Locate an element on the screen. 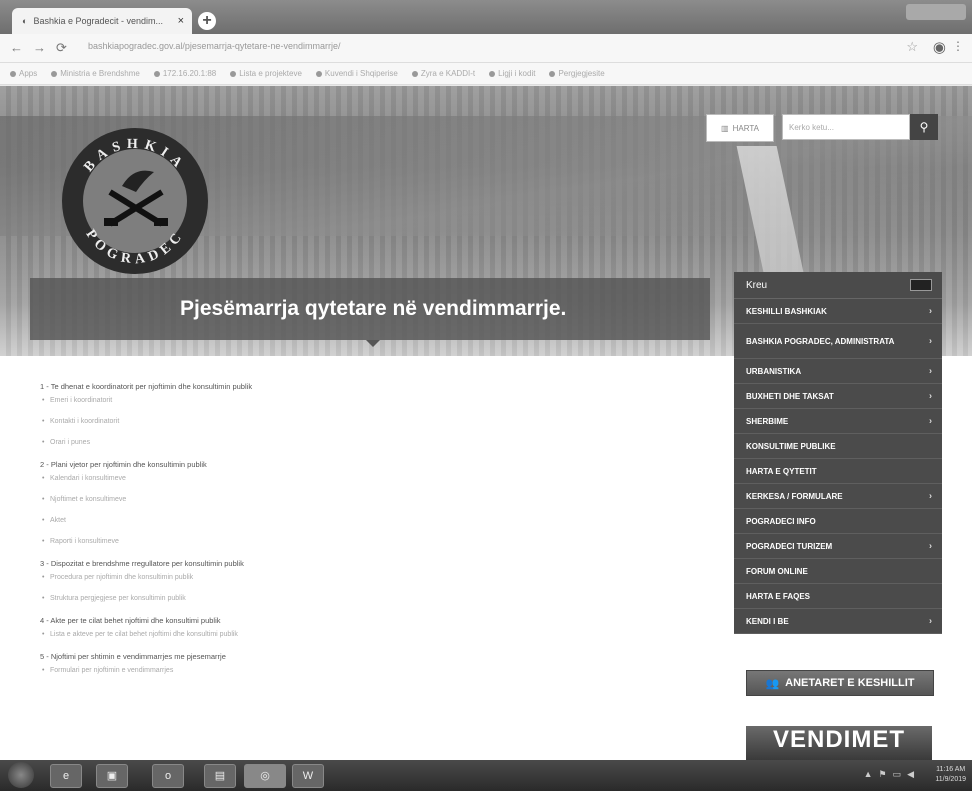  side-menu-item: KESHILLI BASHKIAK › is located at coordinates (838, 311).